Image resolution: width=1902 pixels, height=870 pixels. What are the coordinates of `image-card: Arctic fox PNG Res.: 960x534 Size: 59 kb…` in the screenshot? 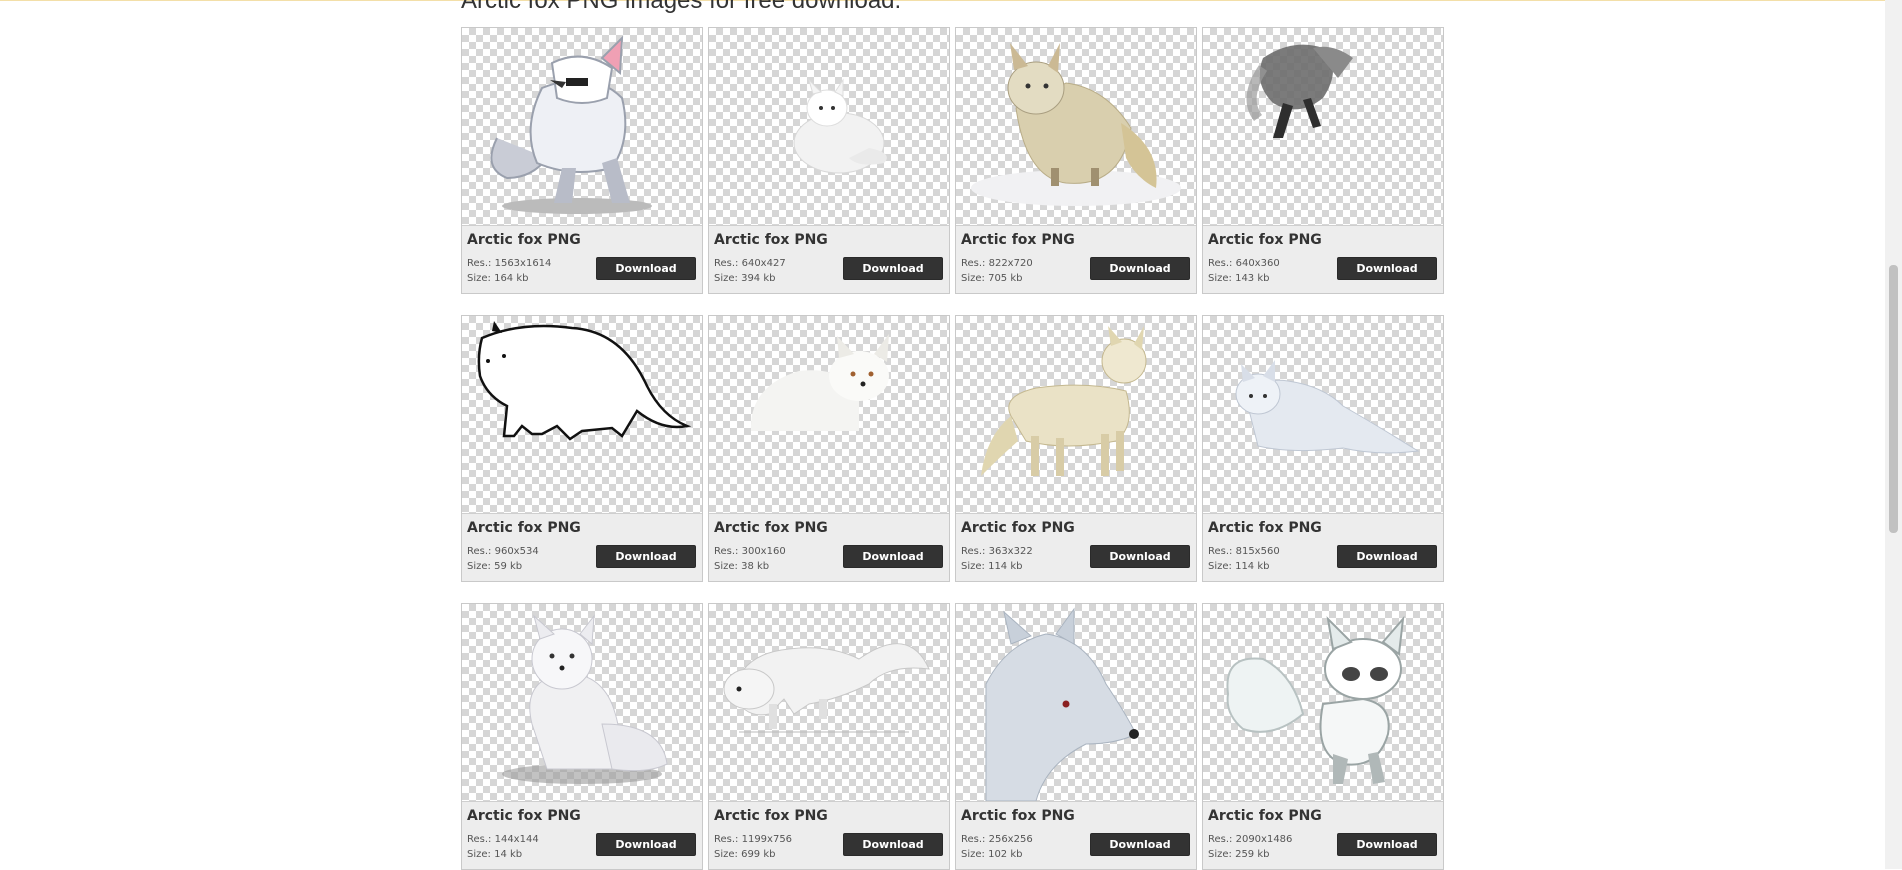 It's located at (582, 448).